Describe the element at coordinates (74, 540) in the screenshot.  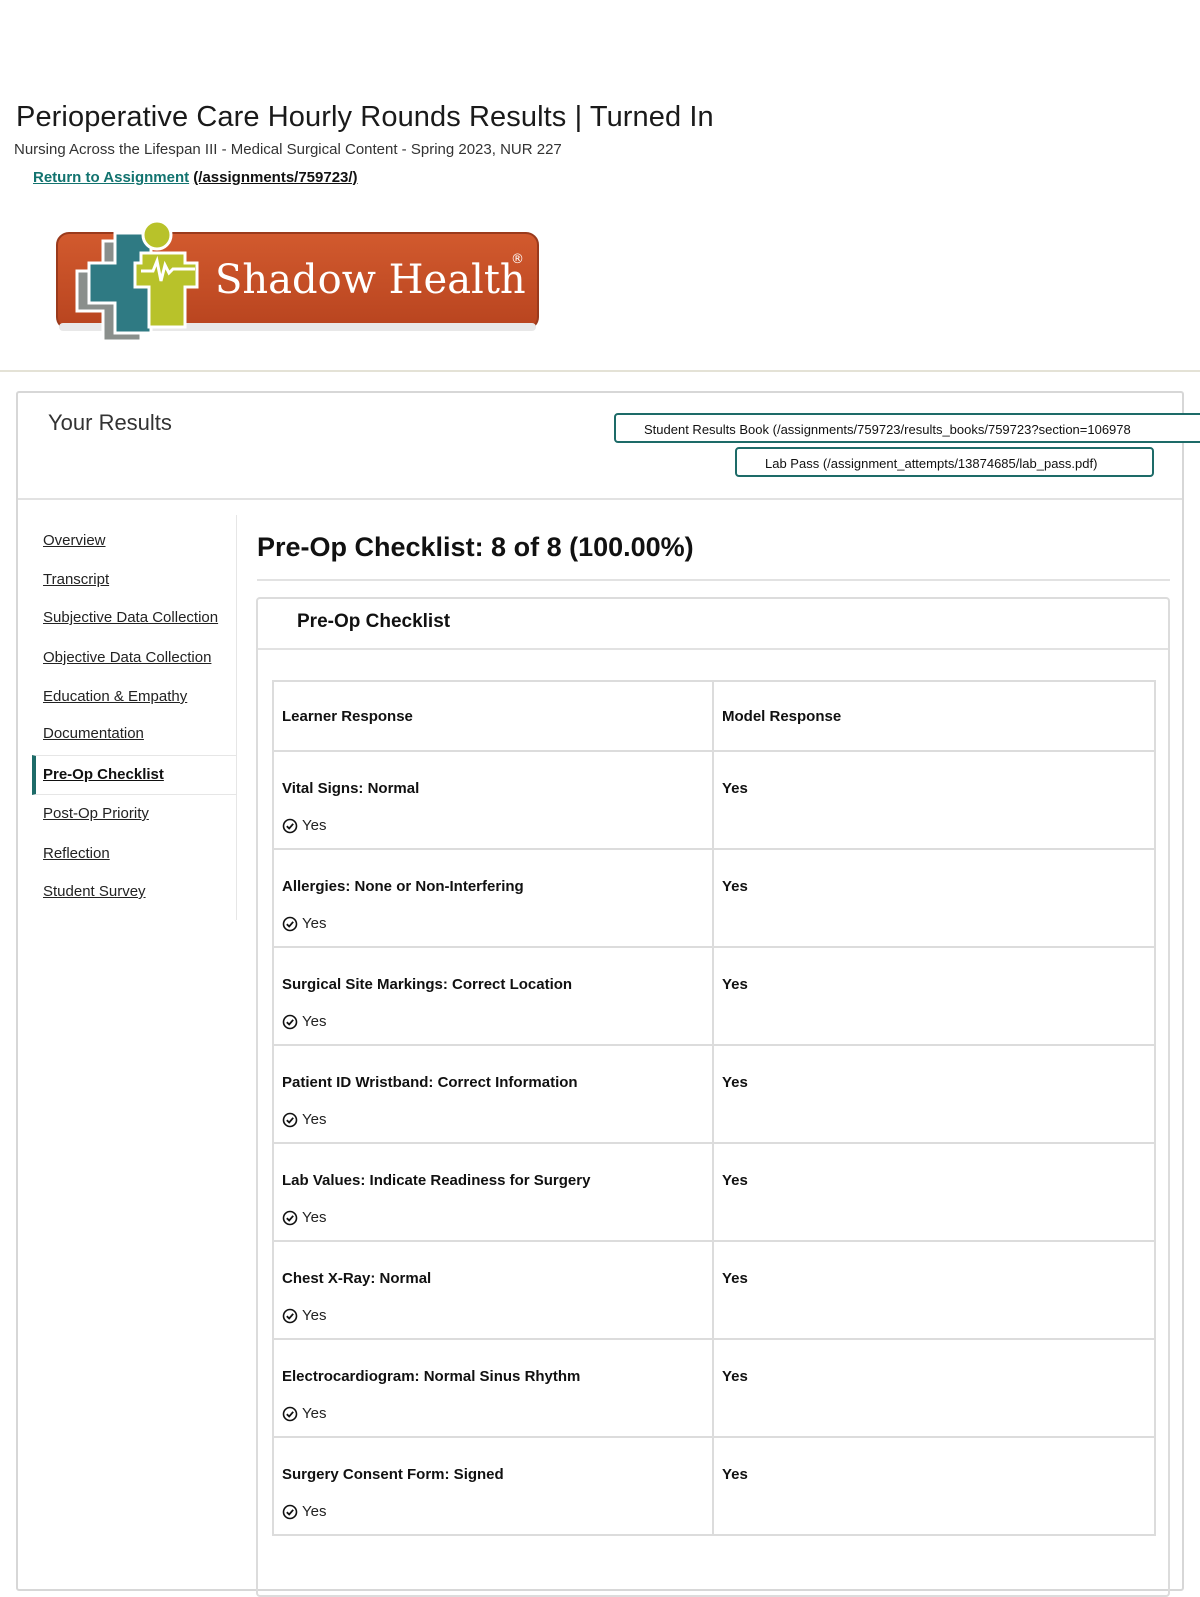
I see `sidebar-item-overview: Overview` at that location.